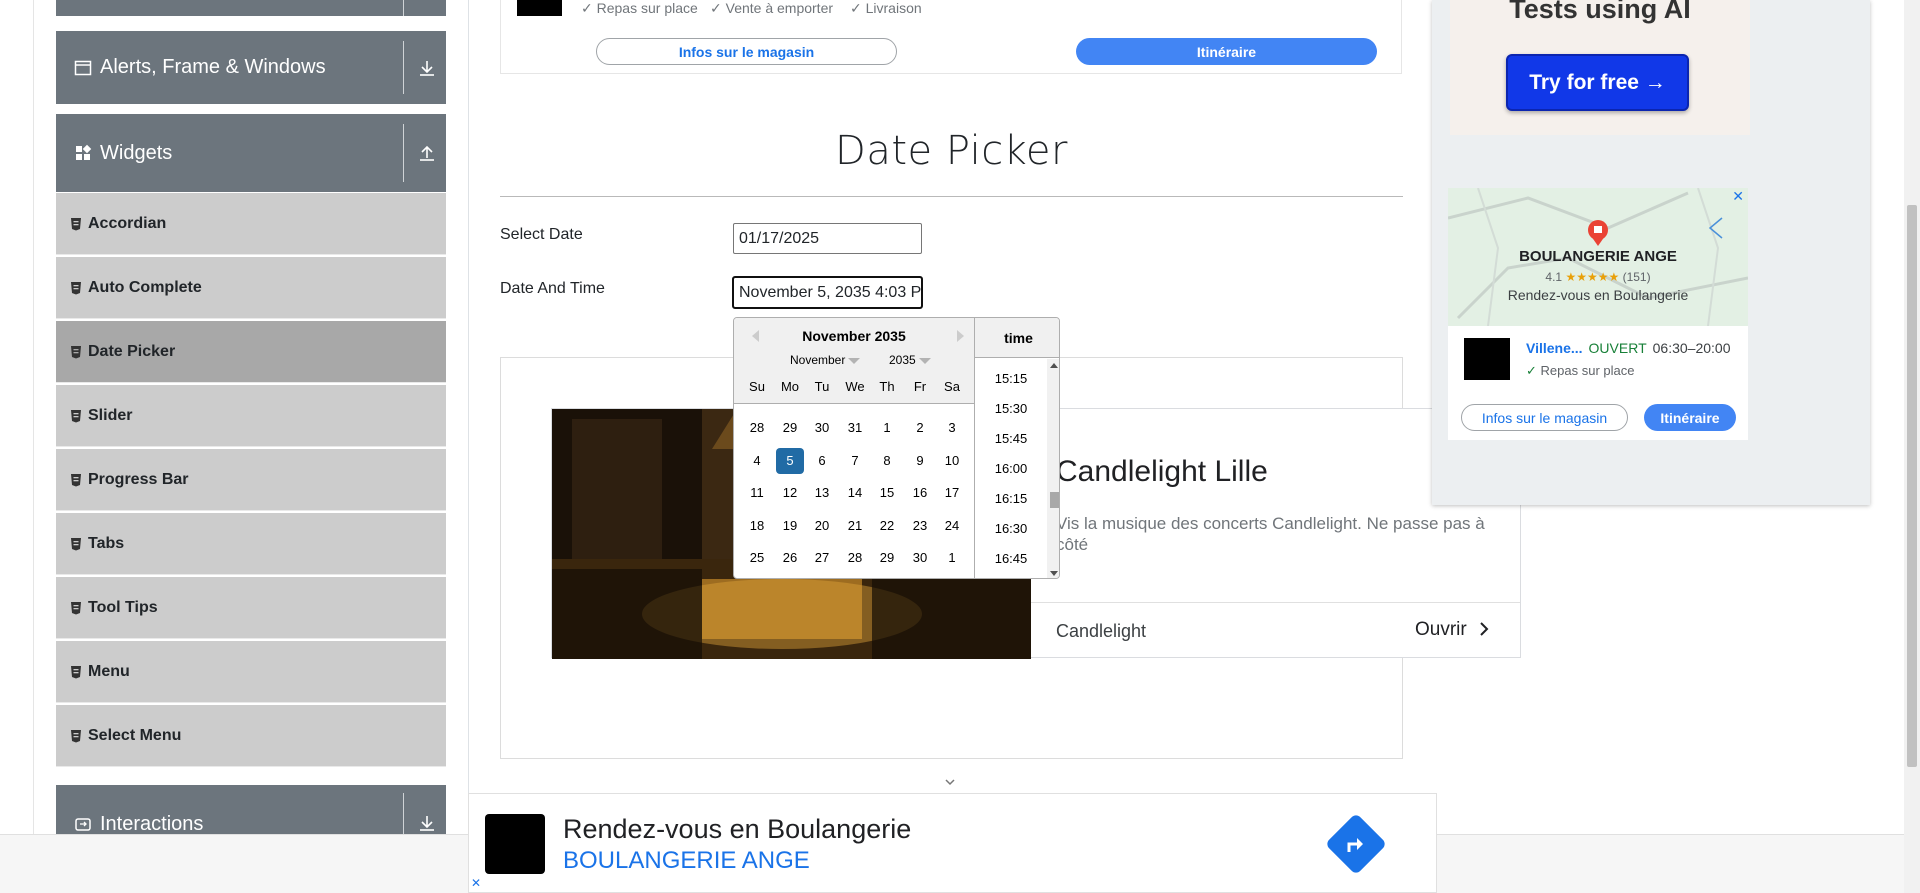  Describe the element at coordinates (251, 67) in the screenshot. I see `sidebar-group-alerts: Alerts, Frame & Windows` at that location.